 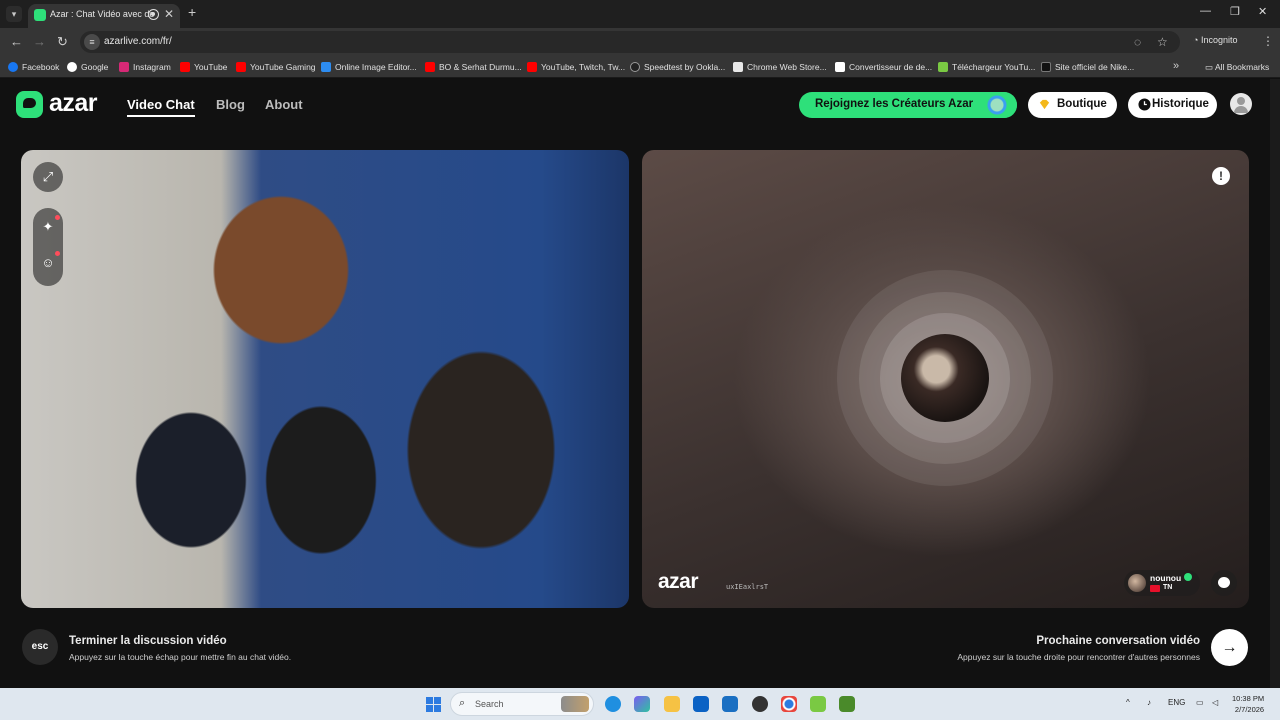 I want to click on new-tab-icon: +, so click(x=192, y=12).